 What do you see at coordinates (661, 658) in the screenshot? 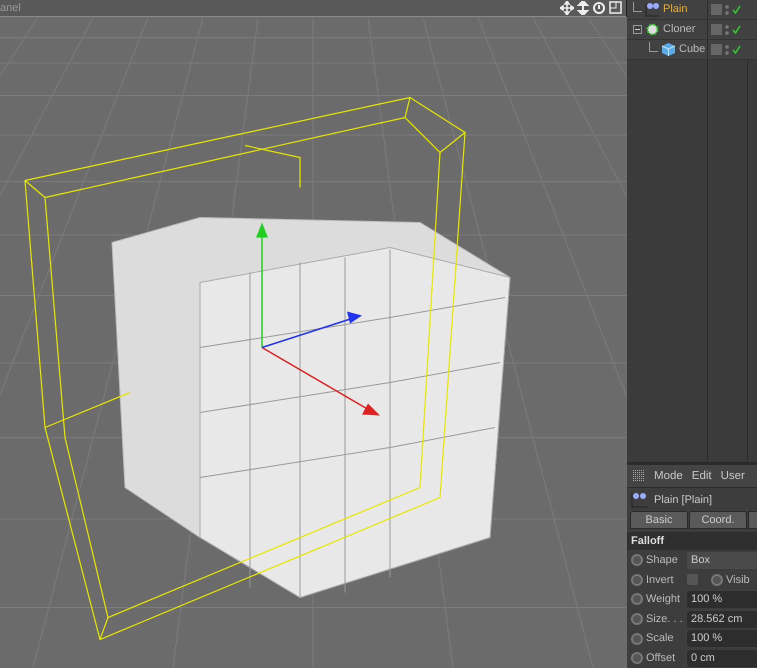
I see `param-label: Offset` at bounding box center [661, 658].